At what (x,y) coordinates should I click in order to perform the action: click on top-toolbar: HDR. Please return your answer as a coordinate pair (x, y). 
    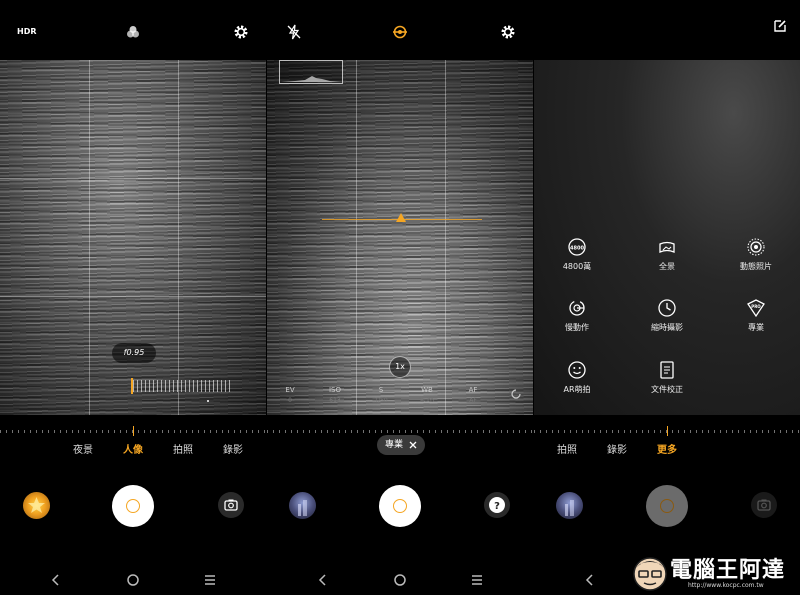
    Looking at the image, I should click on (133, 30).